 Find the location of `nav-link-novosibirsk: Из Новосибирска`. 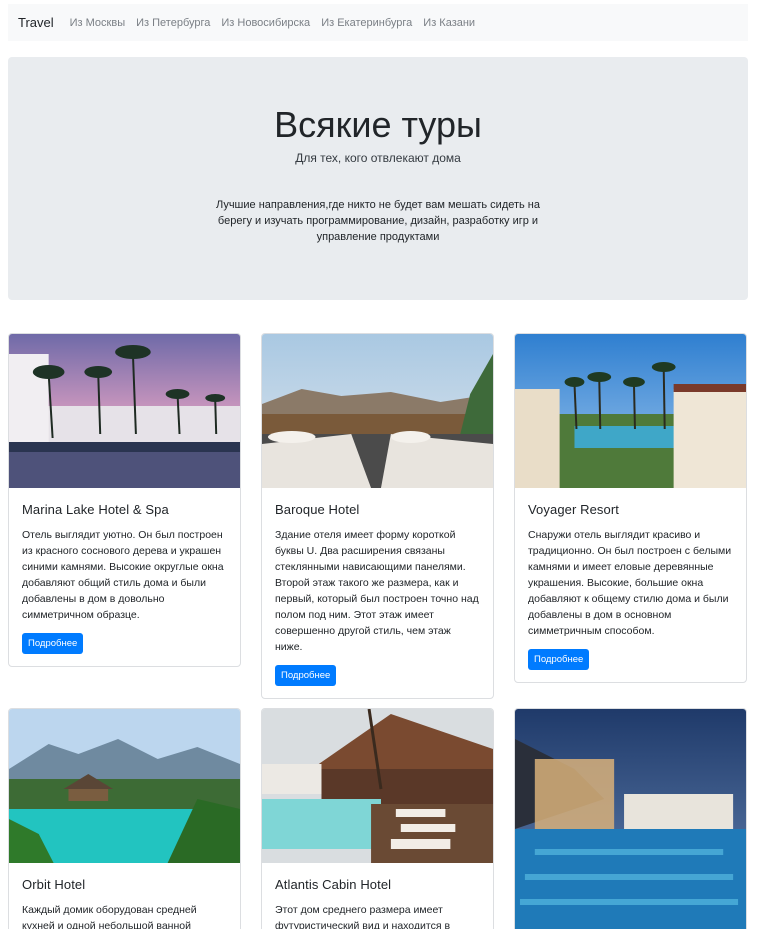

nav-link-novosibirsk: Из Новосибирска is located at coordinates (265, 23).